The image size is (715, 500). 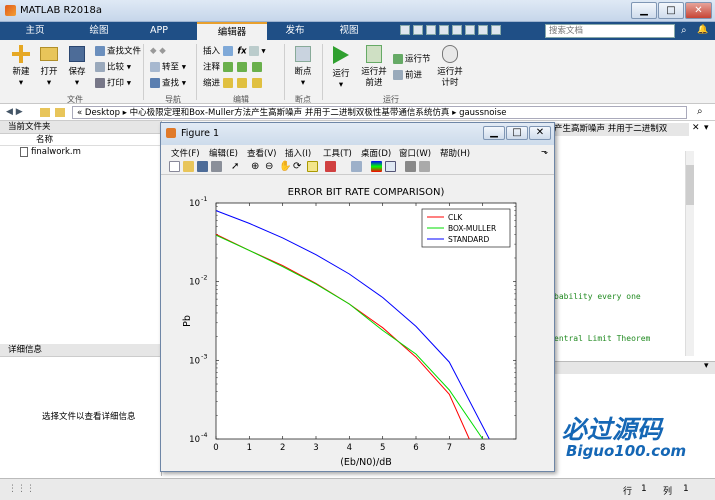 I want to click on save-icon, so click(x=405, y=30).